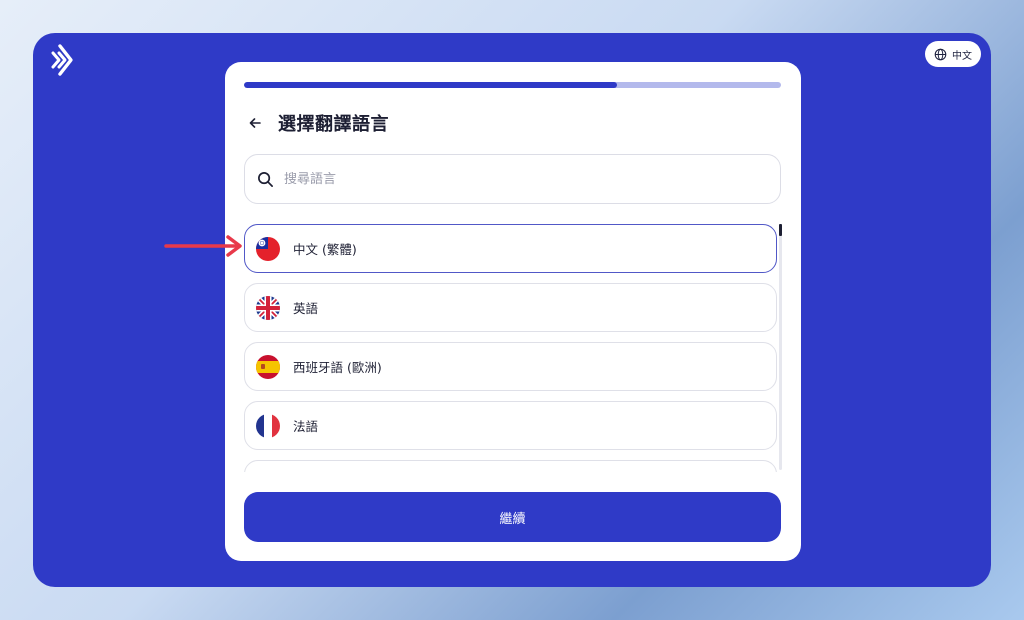  I want to click on globe-icon, so click(940, 54).